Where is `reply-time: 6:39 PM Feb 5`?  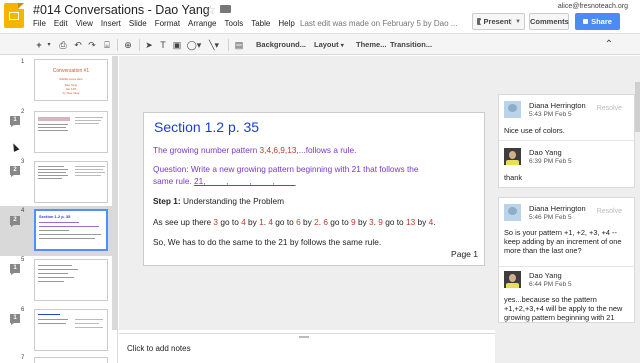
reply-time: 6:39 PM Feb 5 is located at coordinates (550, 161).